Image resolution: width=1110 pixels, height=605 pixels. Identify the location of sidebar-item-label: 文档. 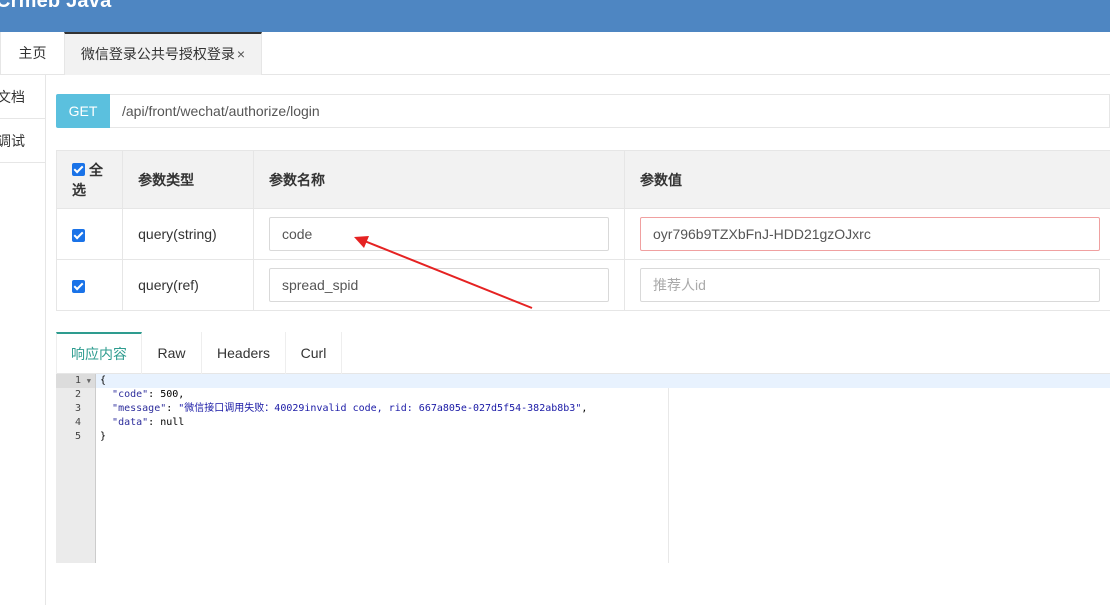
(12, 97).